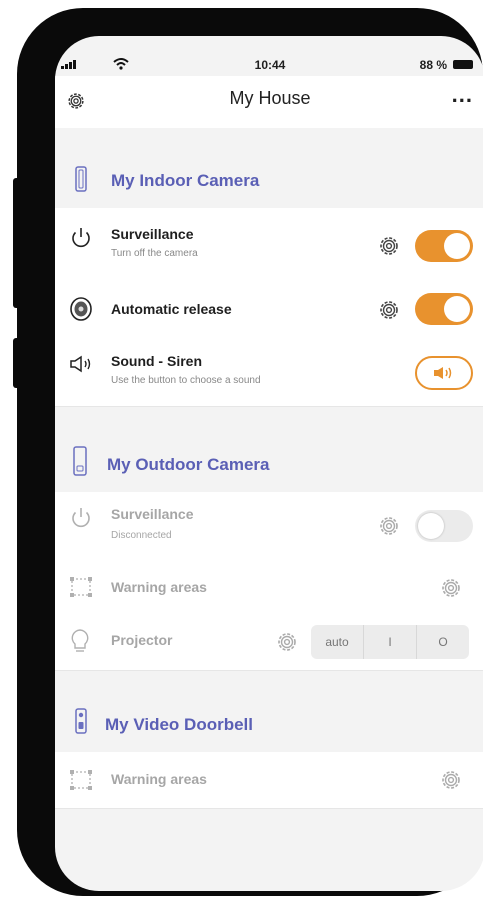 This screenshot has height=900, width=483. What do you see at coordinates (80, 461) in the screenshot?
I see `outdoor-camera-icon` at bounding box center [80, 461].